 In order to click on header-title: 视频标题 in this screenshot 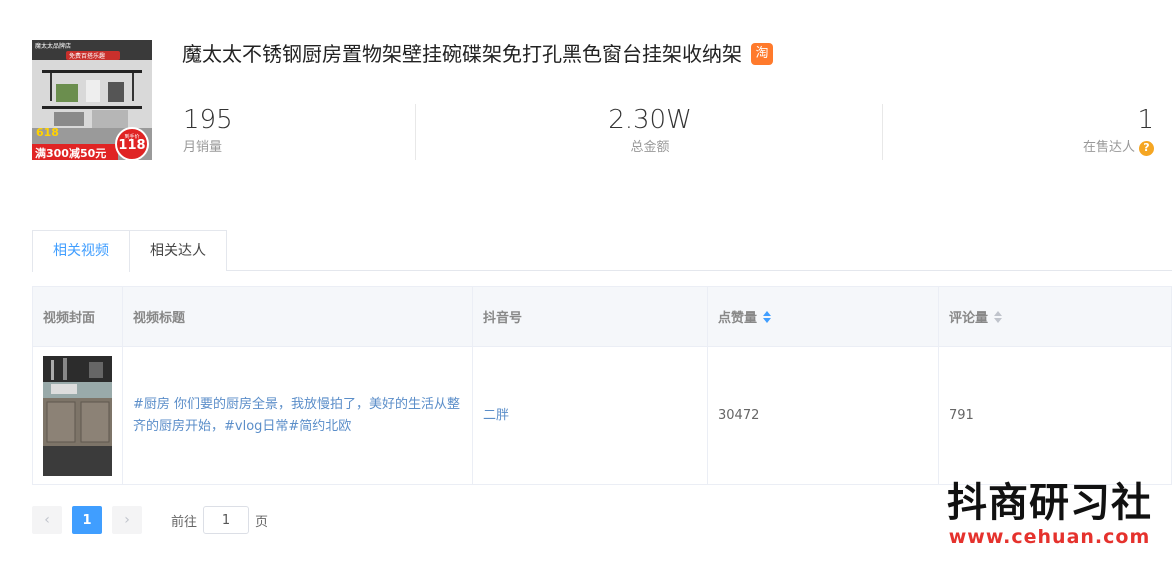, I will do `click(298, 316)`.